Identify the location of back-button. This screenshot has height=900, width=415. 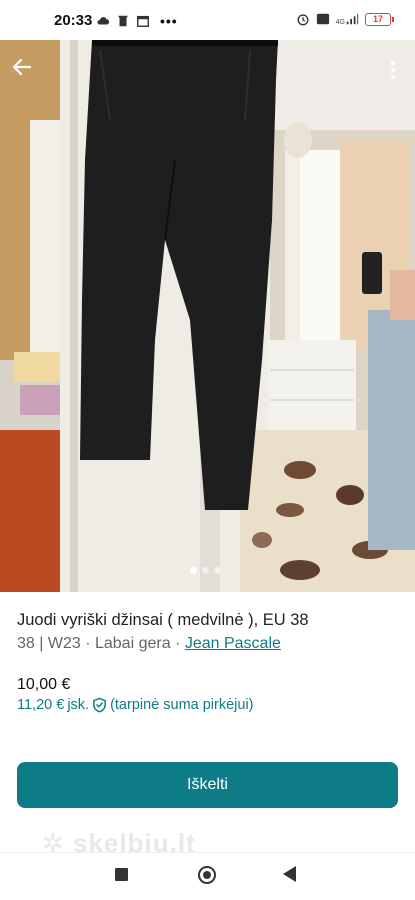
(24, 70).